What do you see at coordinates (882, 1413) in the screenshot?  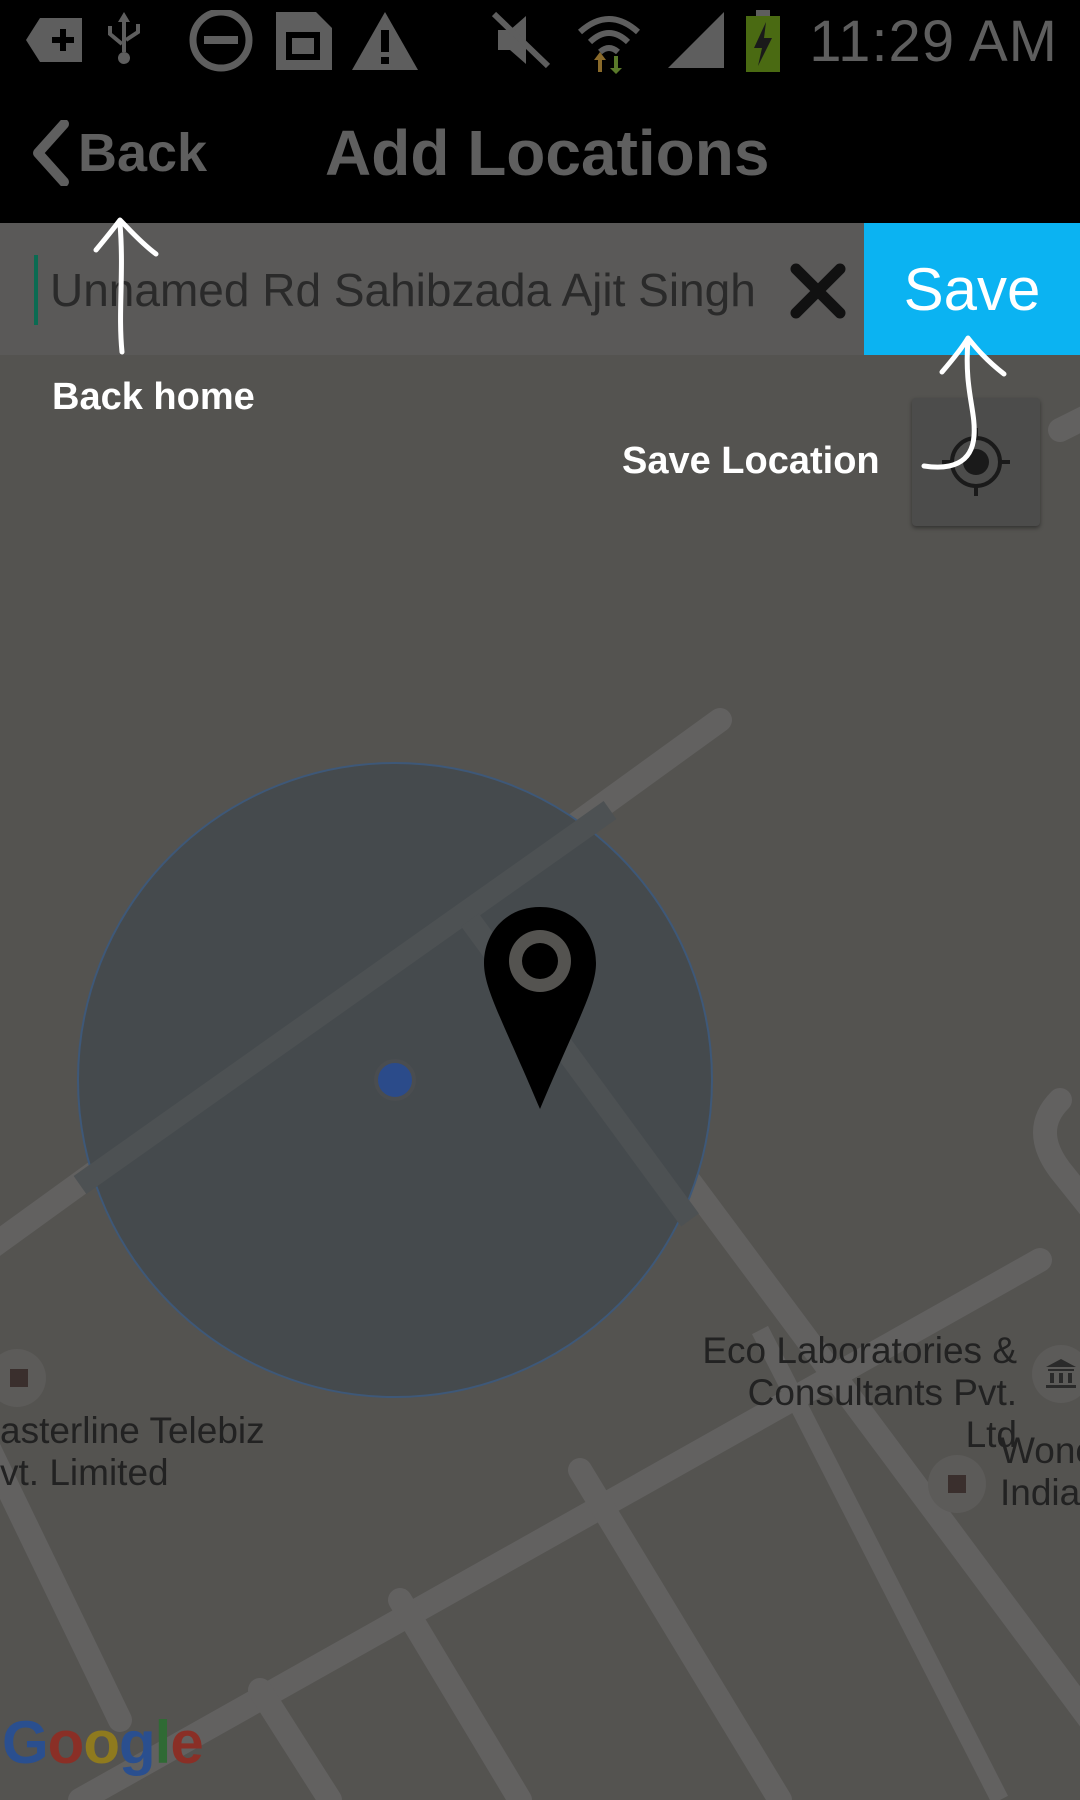 I see `poi-label-line: Consultants Pvt. Ltd` at bounding box center [882, 1413].